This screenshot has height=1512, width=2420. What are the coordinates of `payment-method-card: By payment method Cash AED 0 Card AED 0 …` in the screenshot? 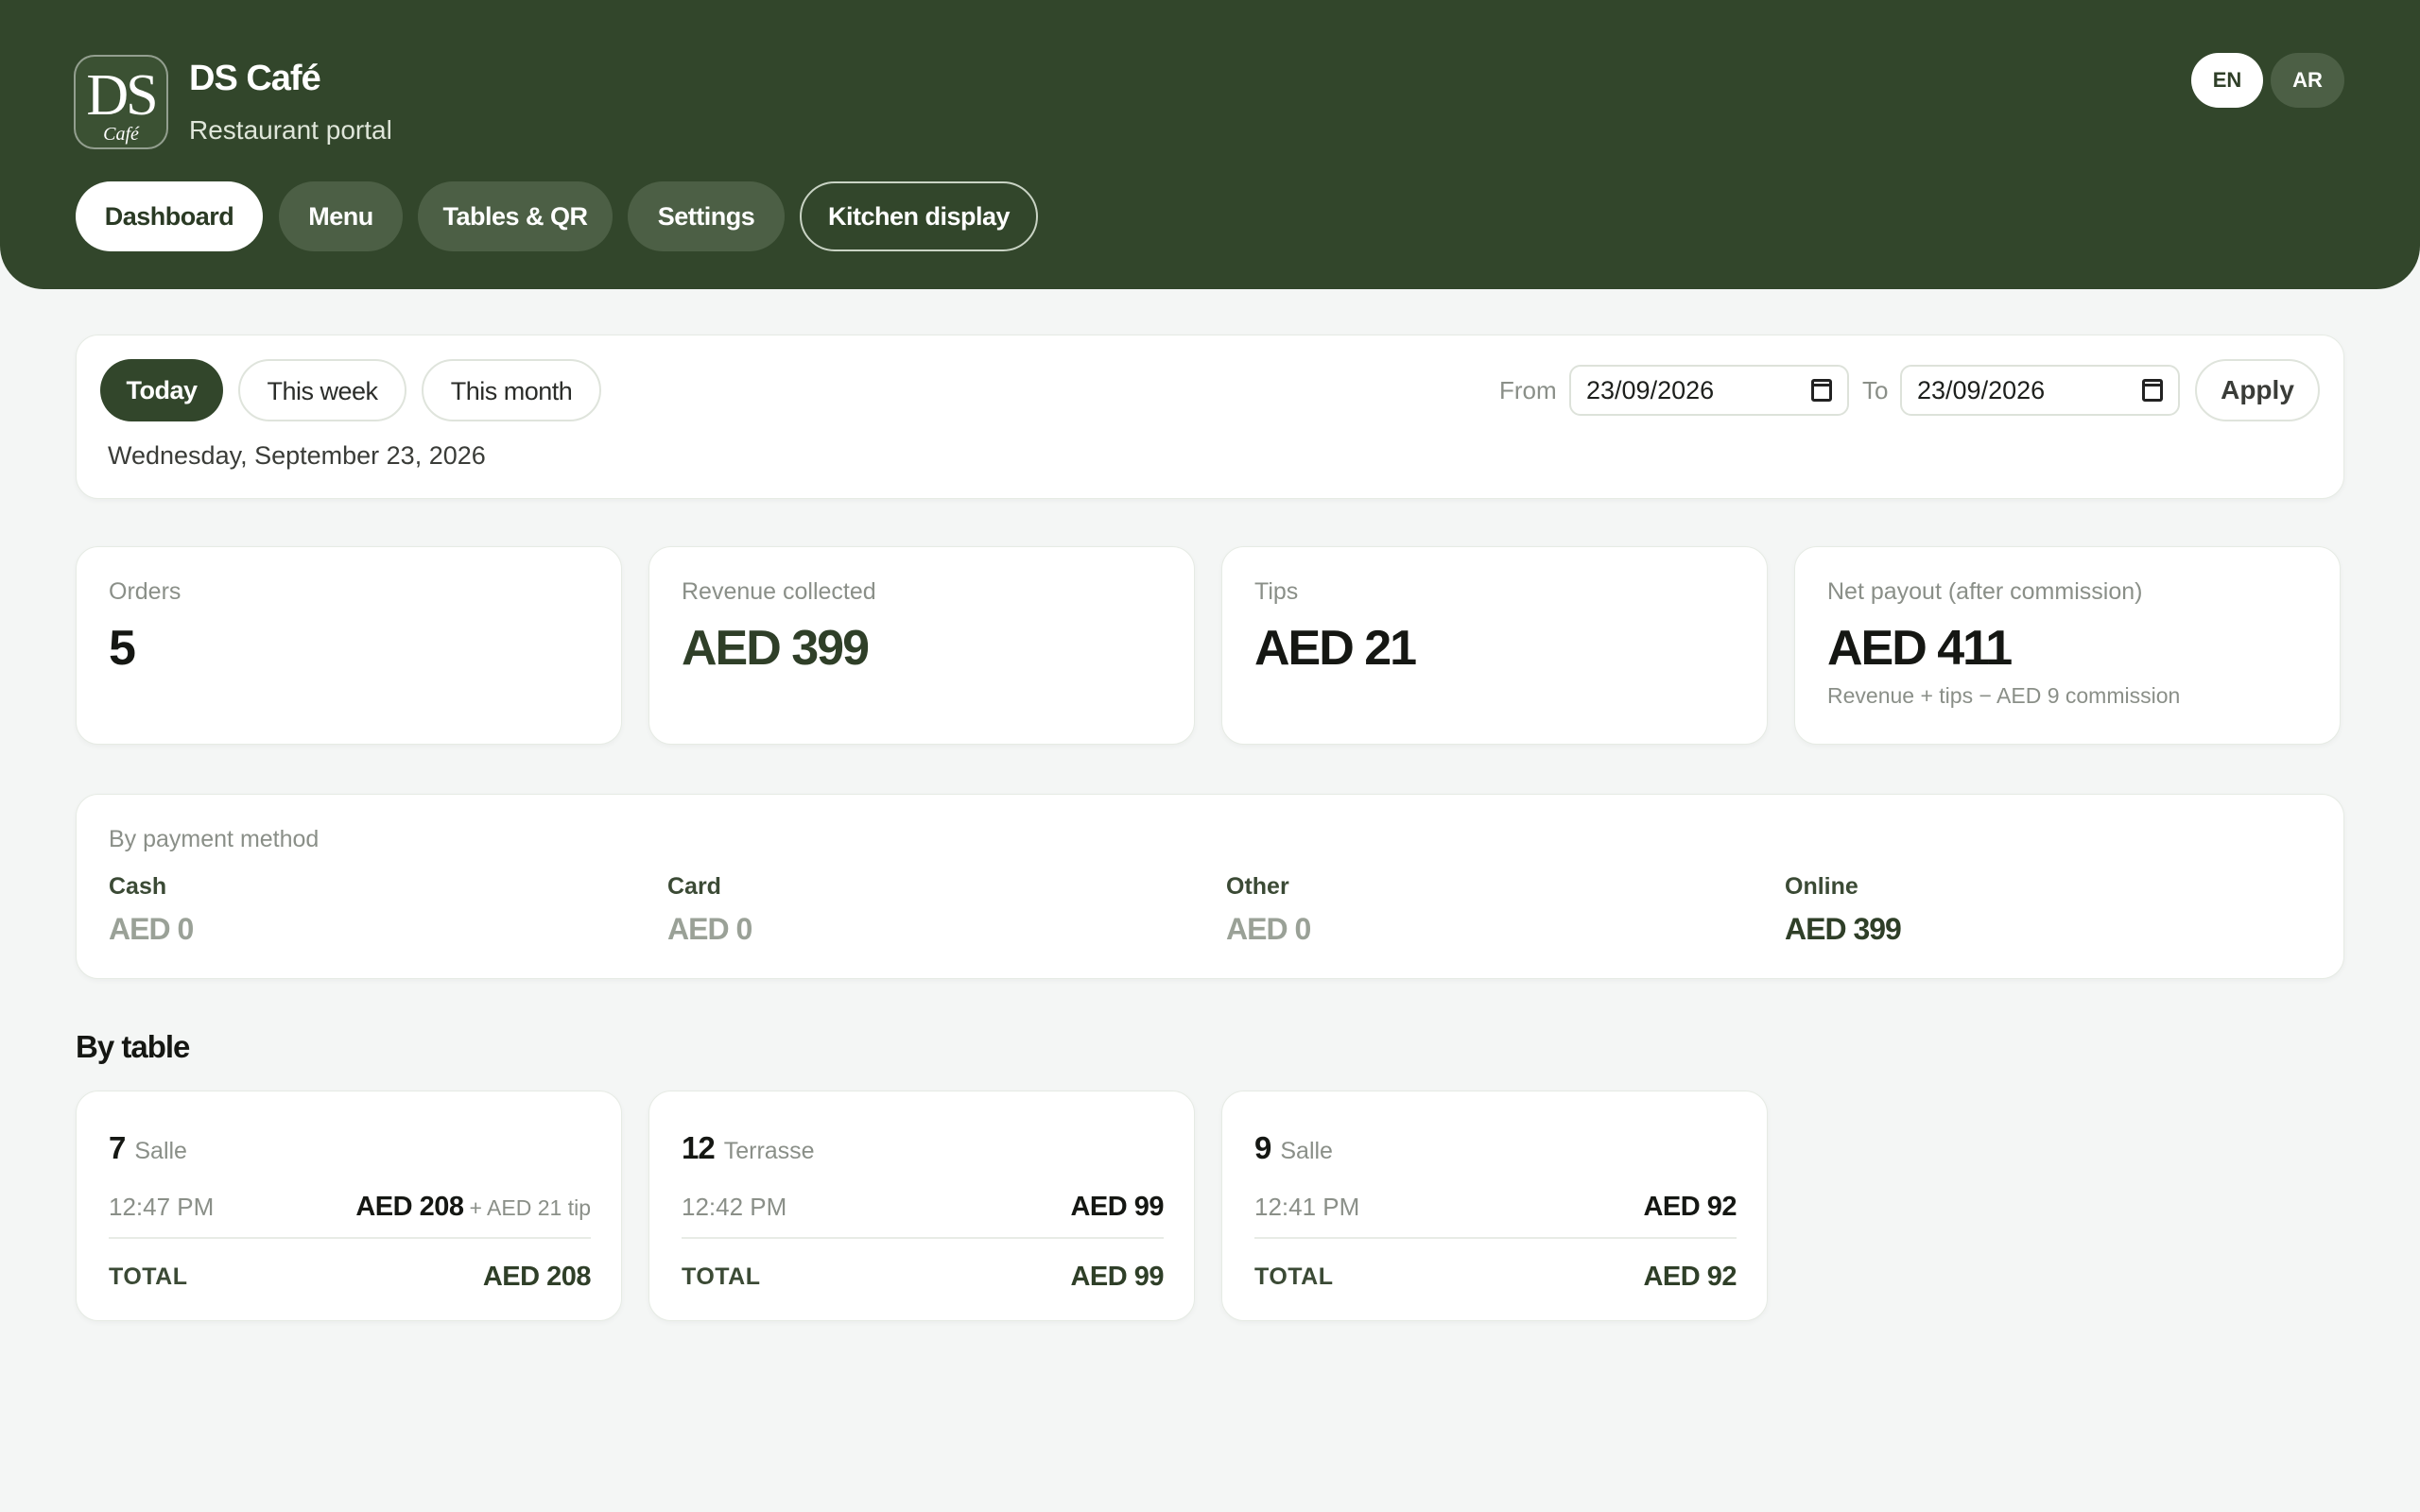 It's located at (1210, 886).